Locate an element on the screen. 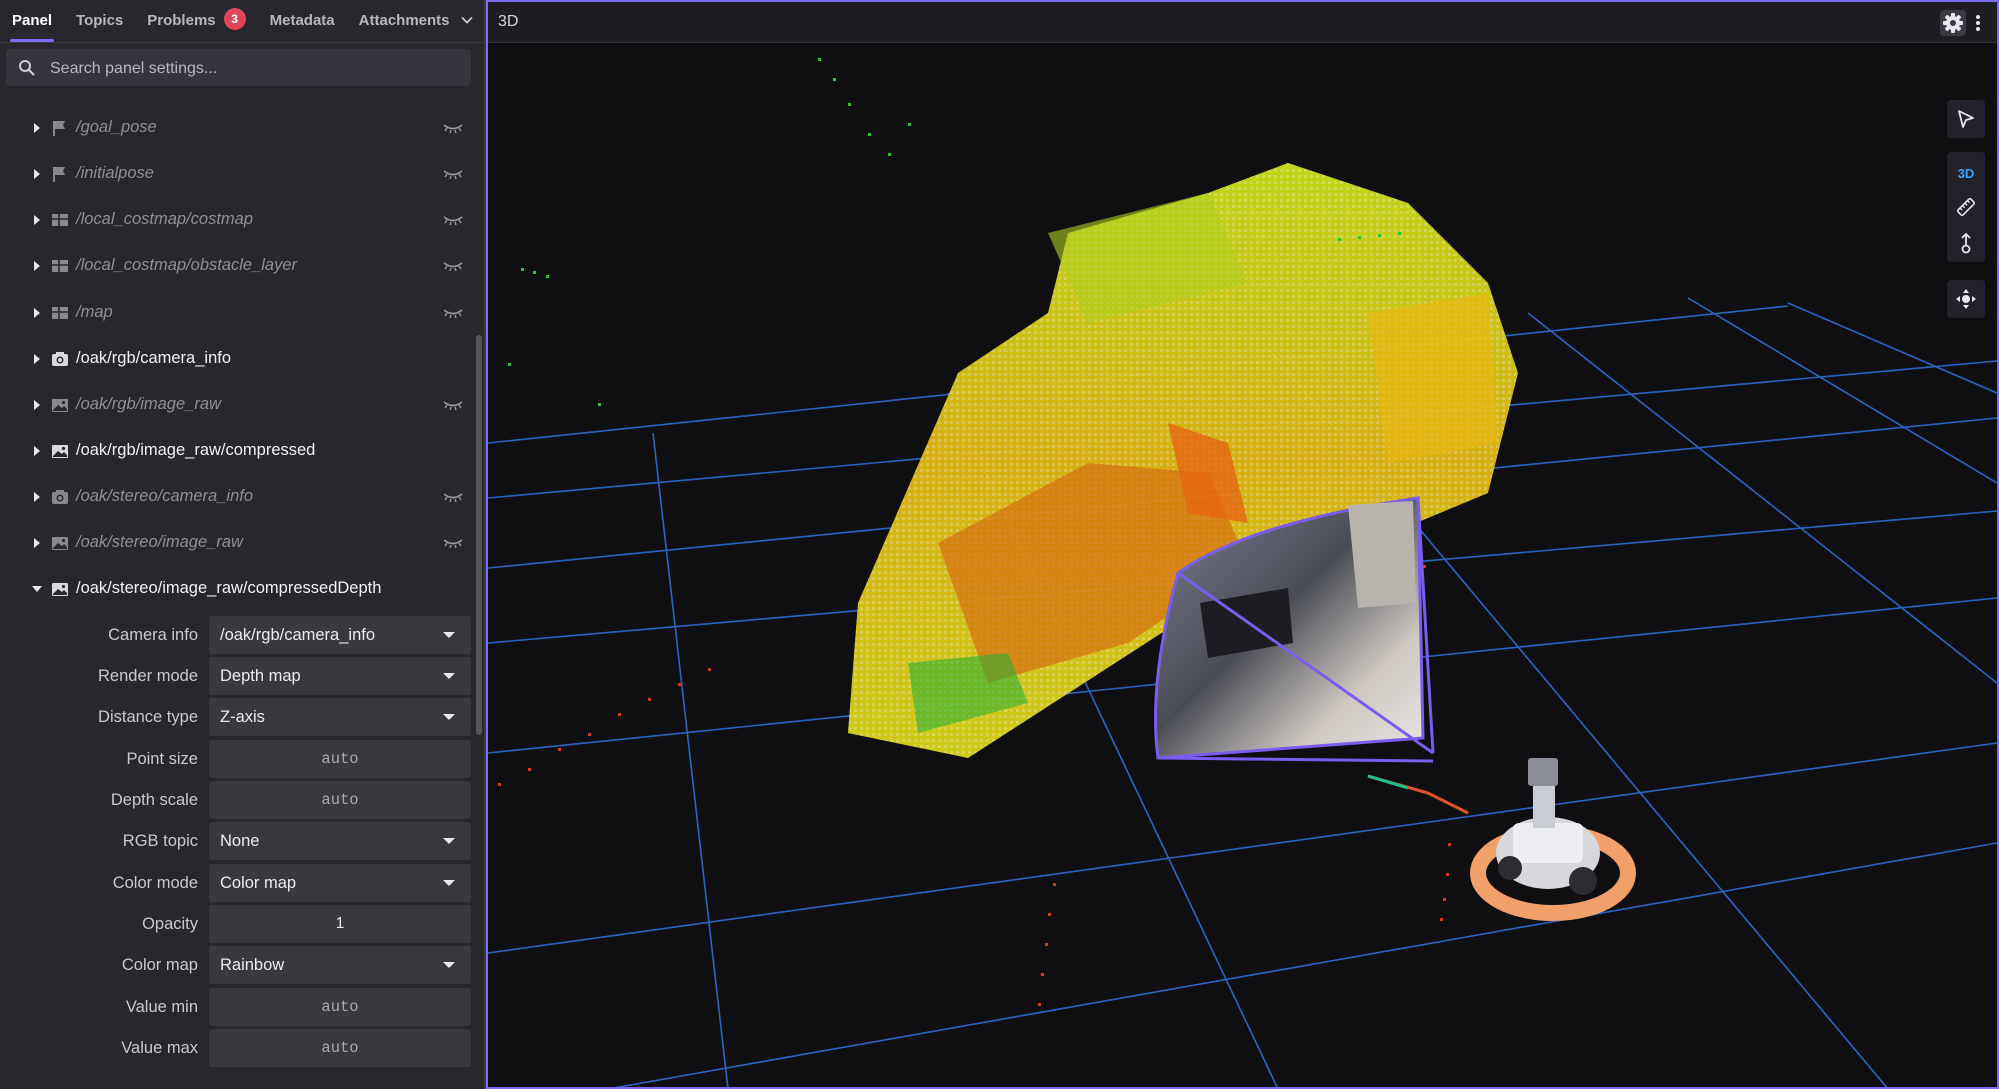 The width and height of the screenshot is (1999, 1089). topic-label: /oak/rgb/camera_info is located at coordinates (154, 358).